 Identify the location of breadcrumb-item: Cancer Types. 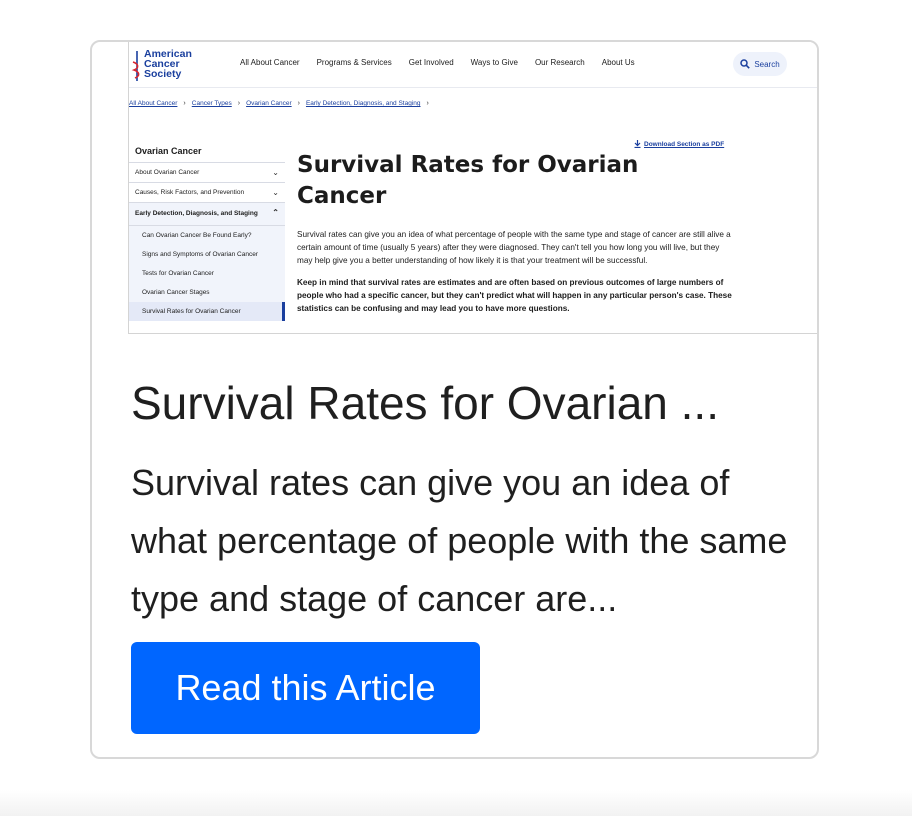
(212, 103).